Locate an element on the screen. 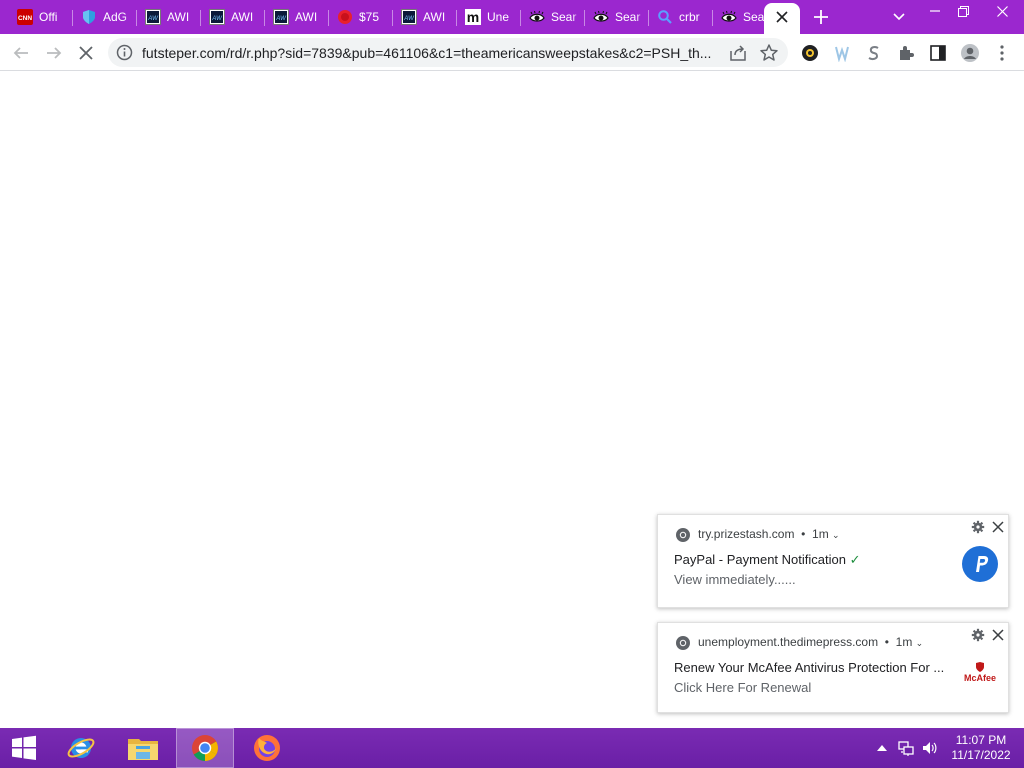 This screenshot has height=768, width=1024. stop-loading-button is located at coordinates (86, 53).